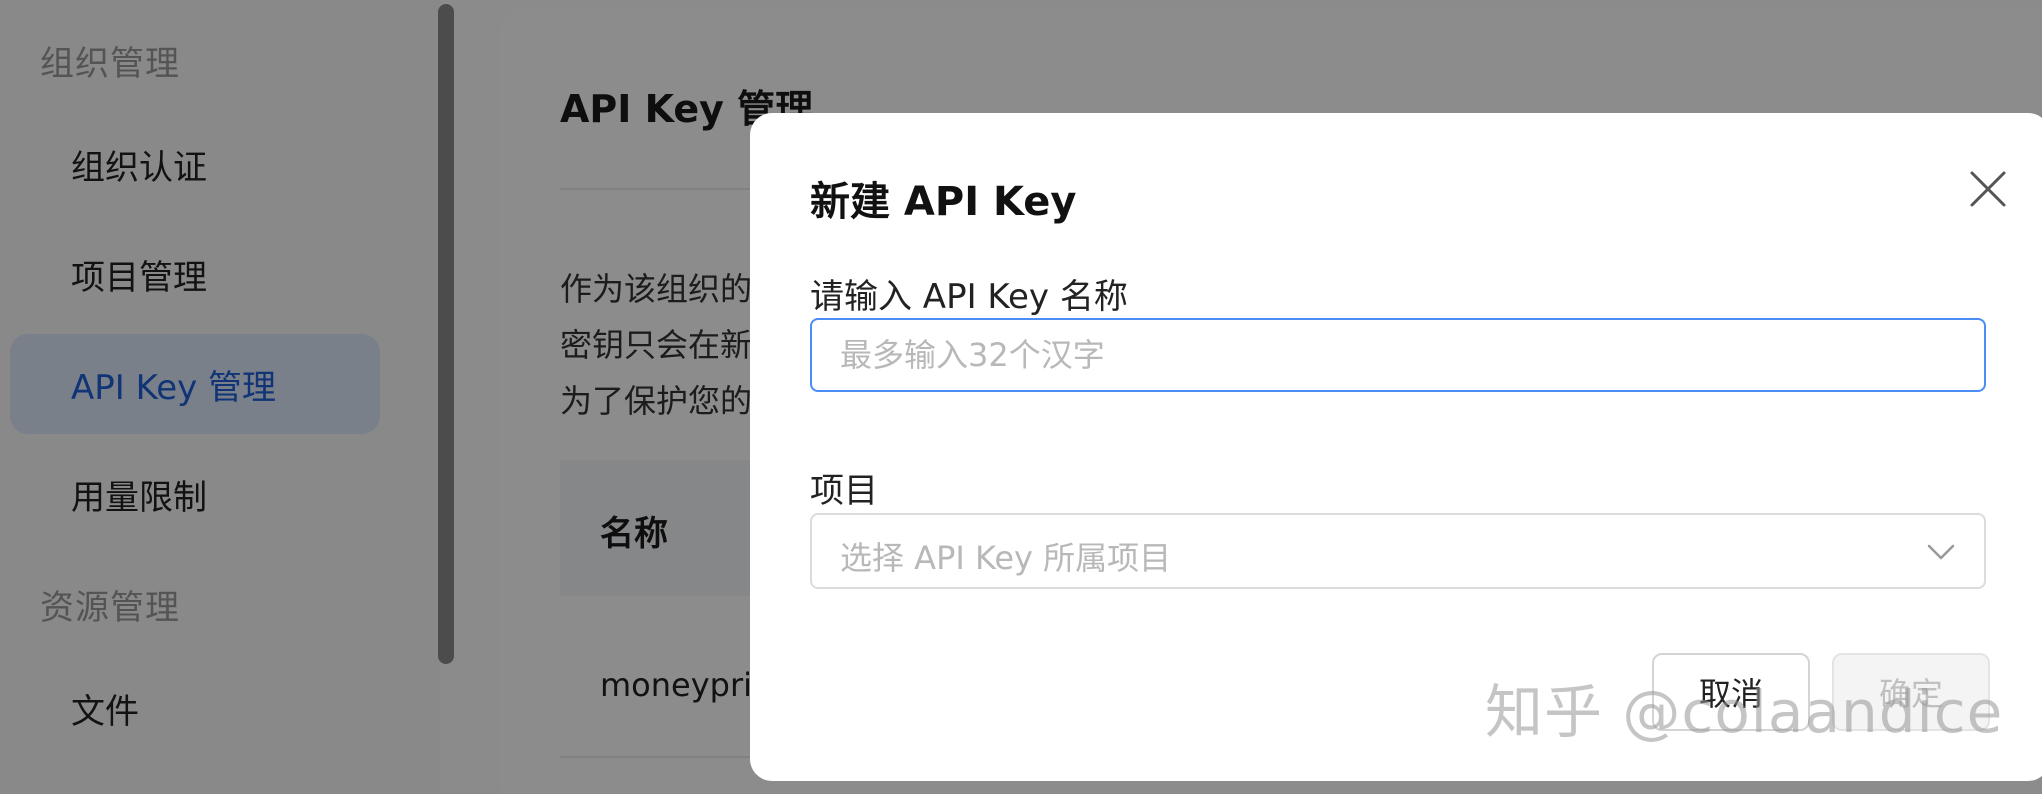  Describe the element at coordinates (1941, 552) in the screenshot. I see `chevron-down-icon` at that location.